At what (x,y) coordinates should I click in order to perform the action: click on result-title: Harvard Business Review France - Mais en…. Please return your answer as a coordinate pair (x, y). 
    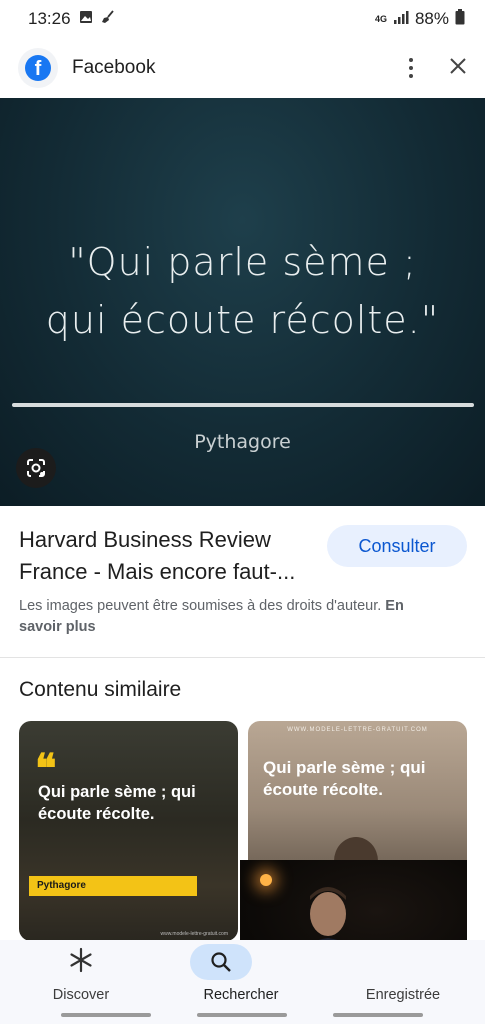
    Looking at the image, I should click on (169, 556).